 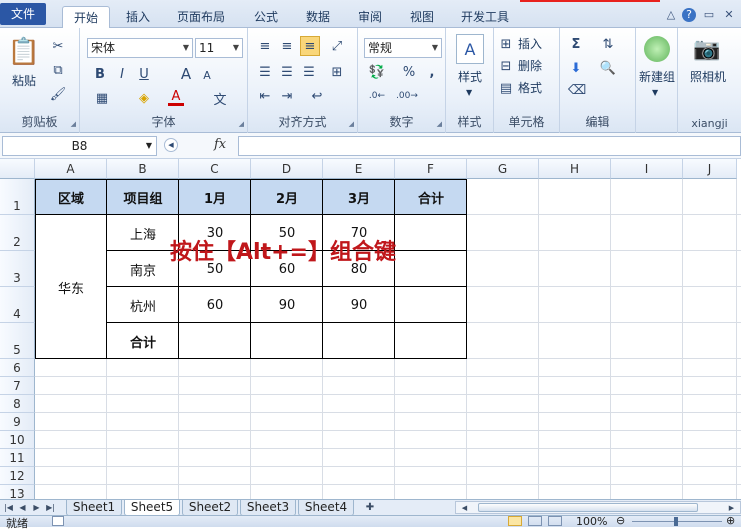 What do you see at coordinates (470, 49) in the screenshot?
I see `styles-icon: A` at bounding box center [470, 49].